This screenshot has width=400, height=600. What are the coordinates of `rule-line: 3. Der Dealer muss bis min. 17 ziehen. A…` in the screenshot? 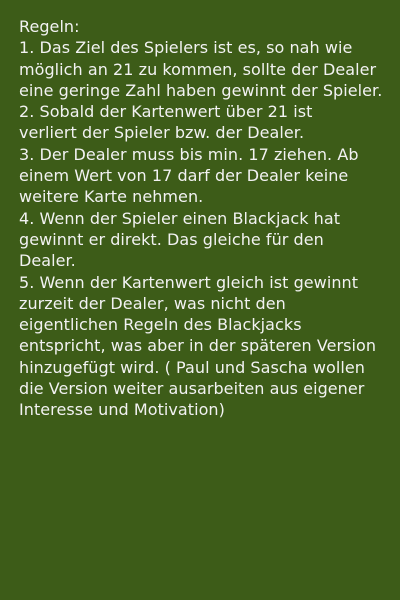 It's located at (189, 154).